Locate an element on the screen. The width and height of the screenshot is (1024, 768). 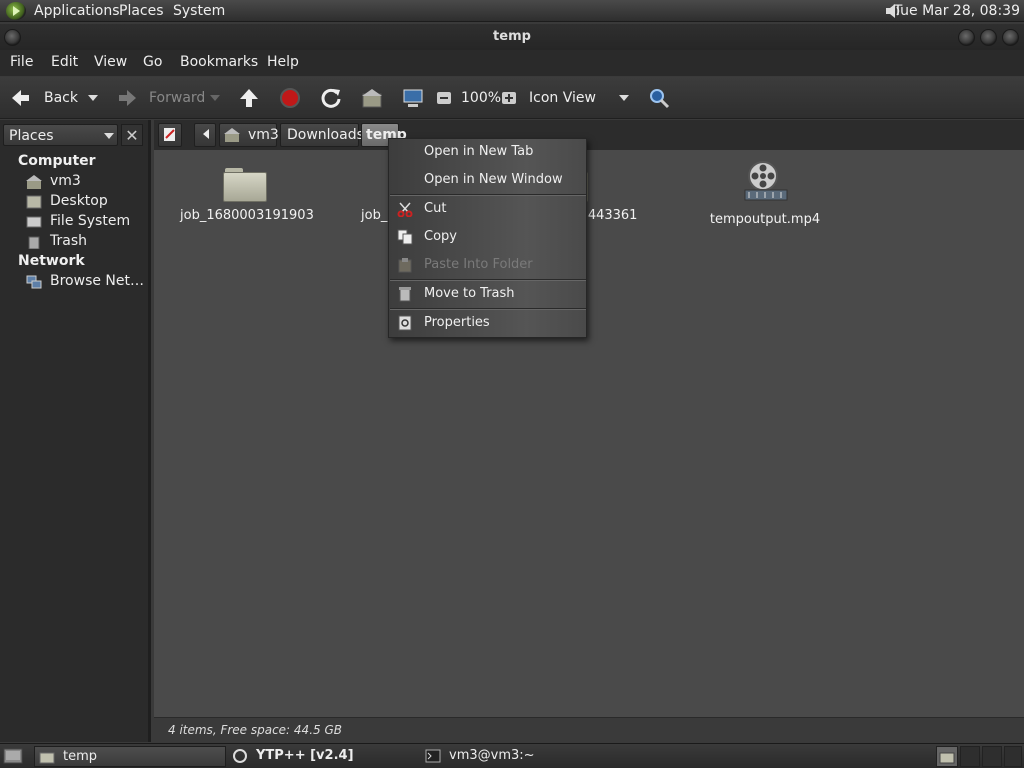
toolbar: Back Forward 100% Icon View is located at coordinates (512, 98).